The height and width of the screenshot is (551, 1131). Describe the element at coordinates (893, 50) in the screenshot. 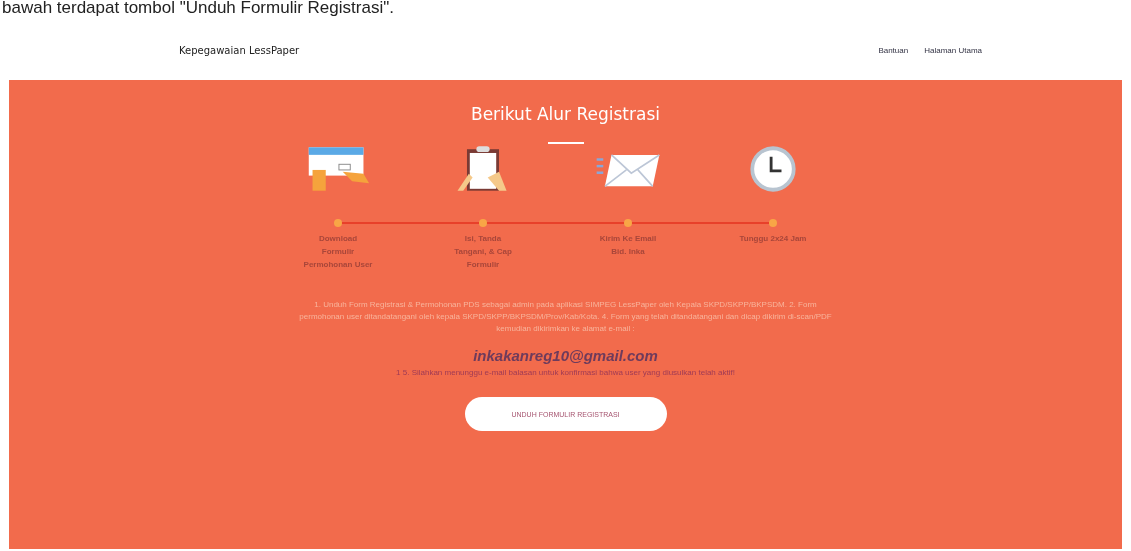

I see `nav-link: Bantuan` at that location.